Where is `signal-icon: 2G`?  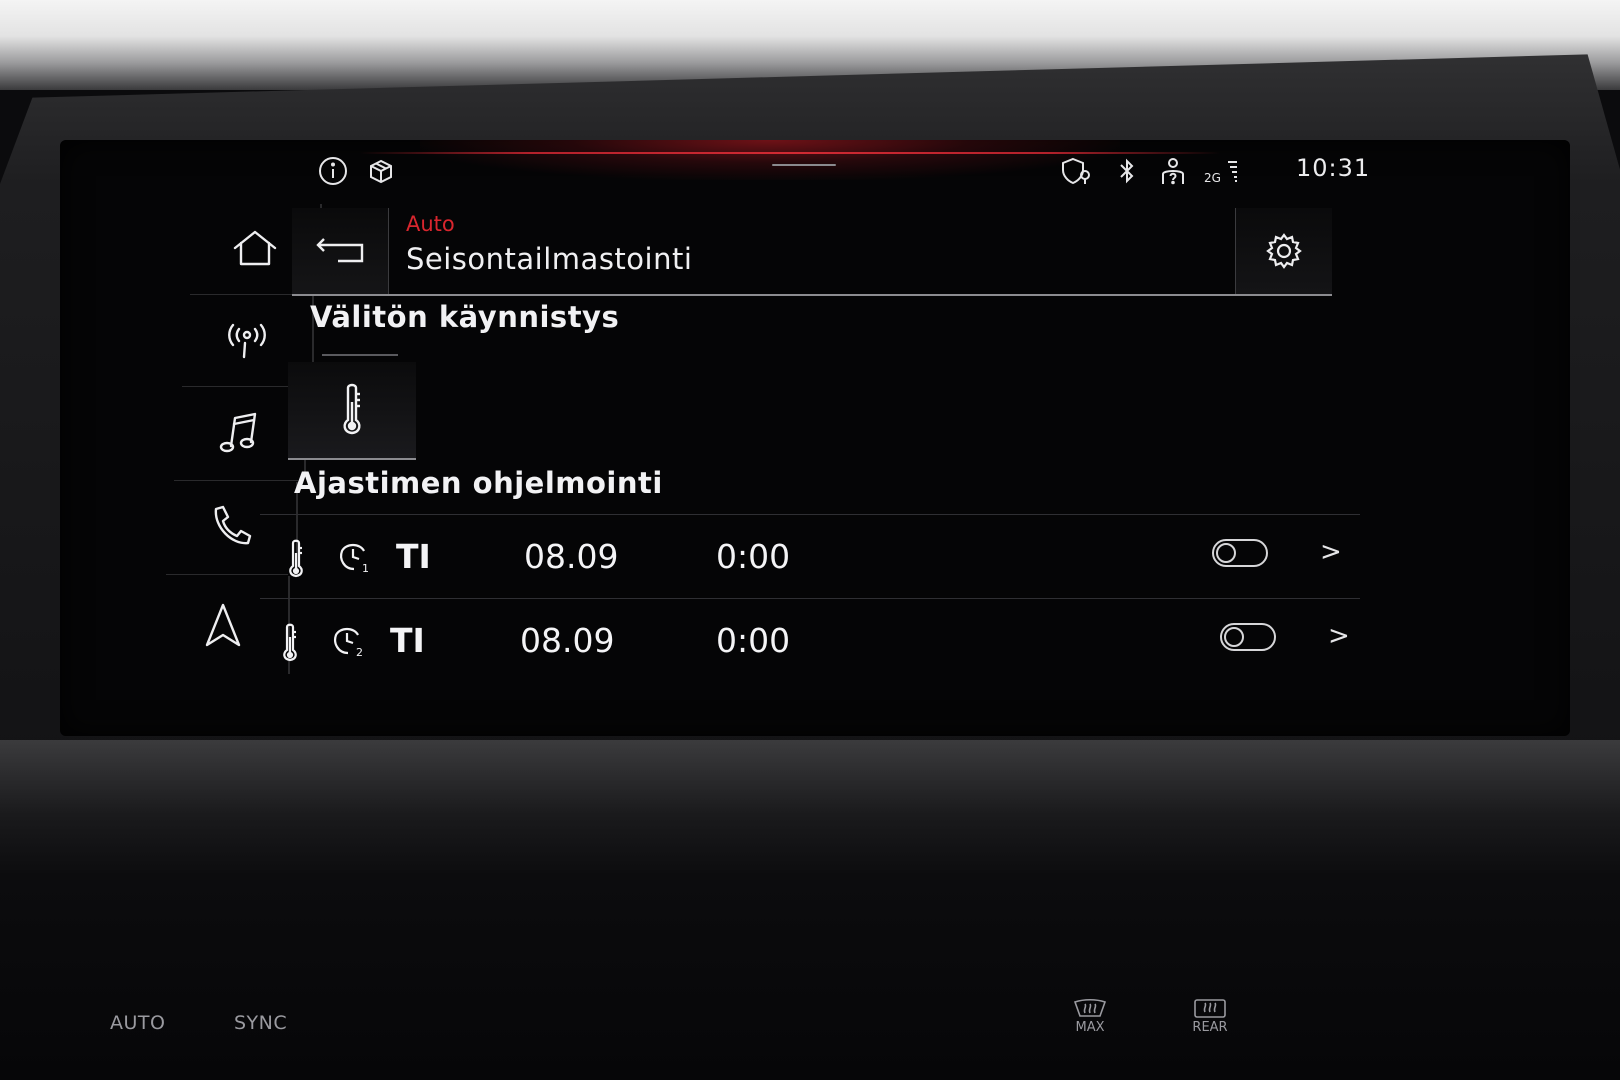 signal-icon: 2G is located at coordinates (1224, 171).